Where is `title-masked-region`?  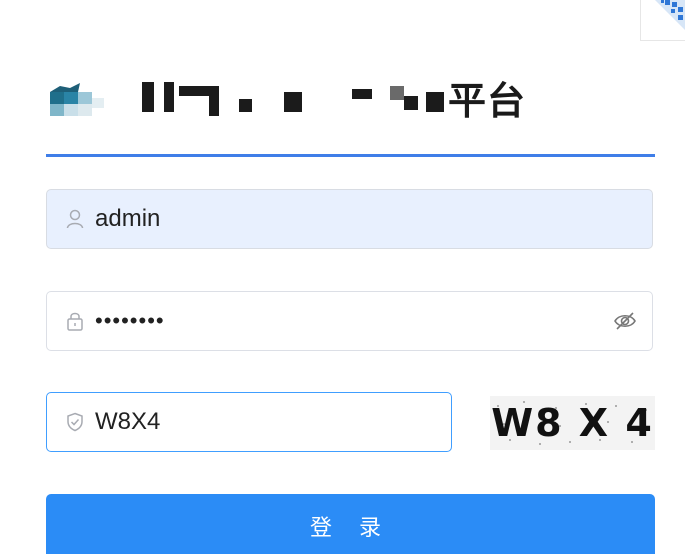 title-masked-region is located at coordinates (285, 97).